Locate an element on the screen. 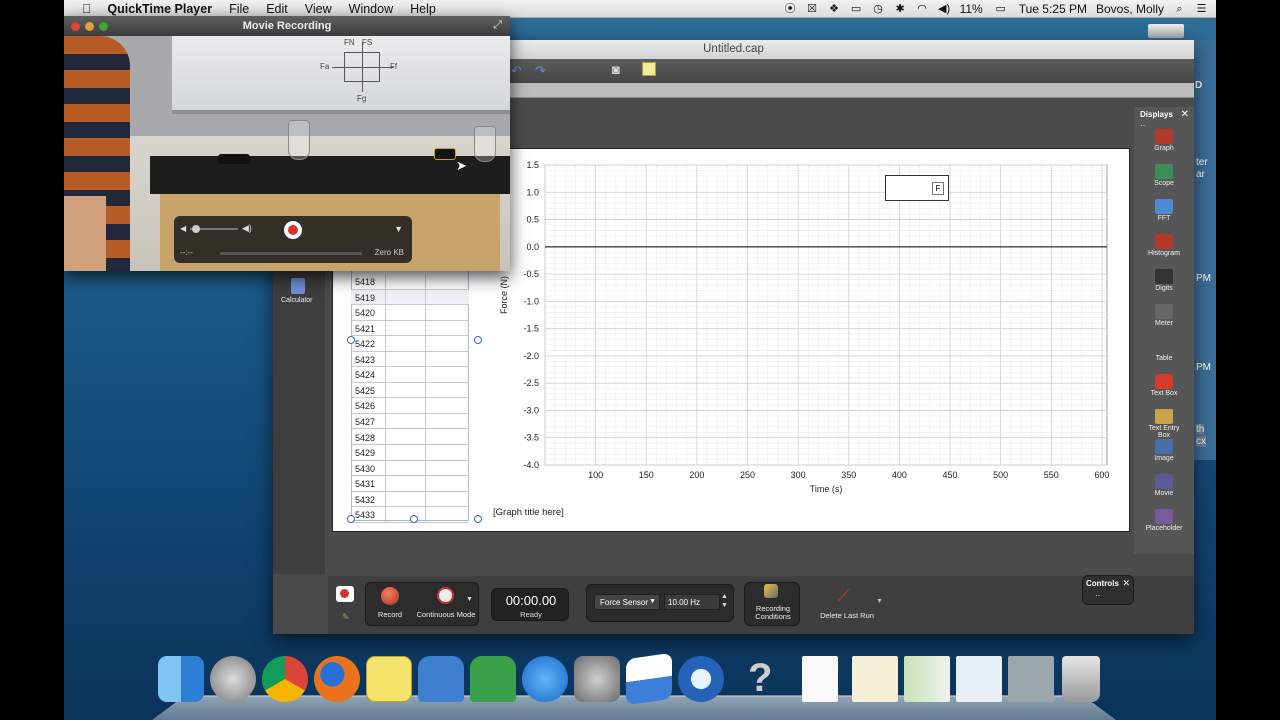 The image size is (1280, 720). graph-title: [Graph title here] is located at coordinates (528, 512).